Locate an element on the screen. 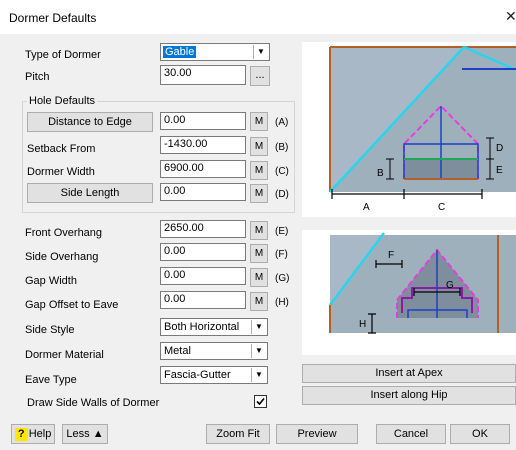 The image size is (516, 450). diagram-label-e: E is located at coordinates (499, 170).